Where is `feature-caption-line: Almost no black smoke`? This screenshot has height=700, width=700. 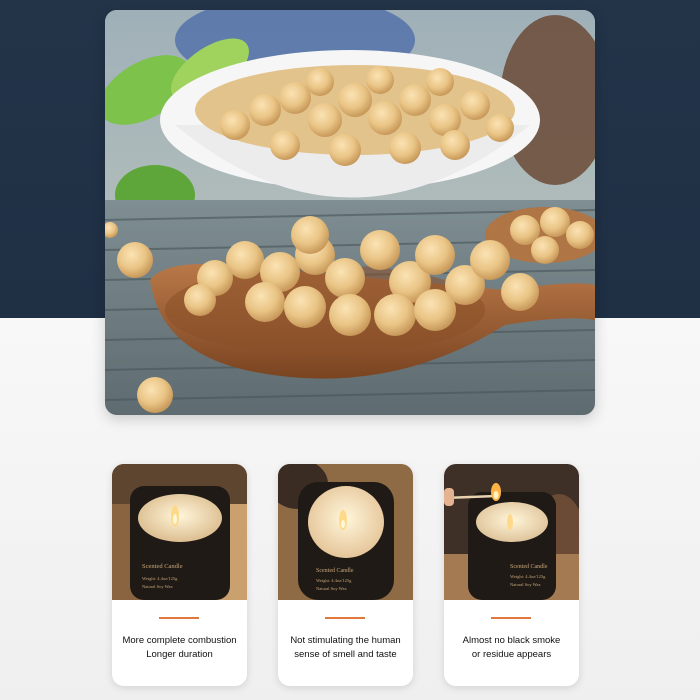
feature-caption-line: Almost no black smoke is located at coordinates (511, 640).